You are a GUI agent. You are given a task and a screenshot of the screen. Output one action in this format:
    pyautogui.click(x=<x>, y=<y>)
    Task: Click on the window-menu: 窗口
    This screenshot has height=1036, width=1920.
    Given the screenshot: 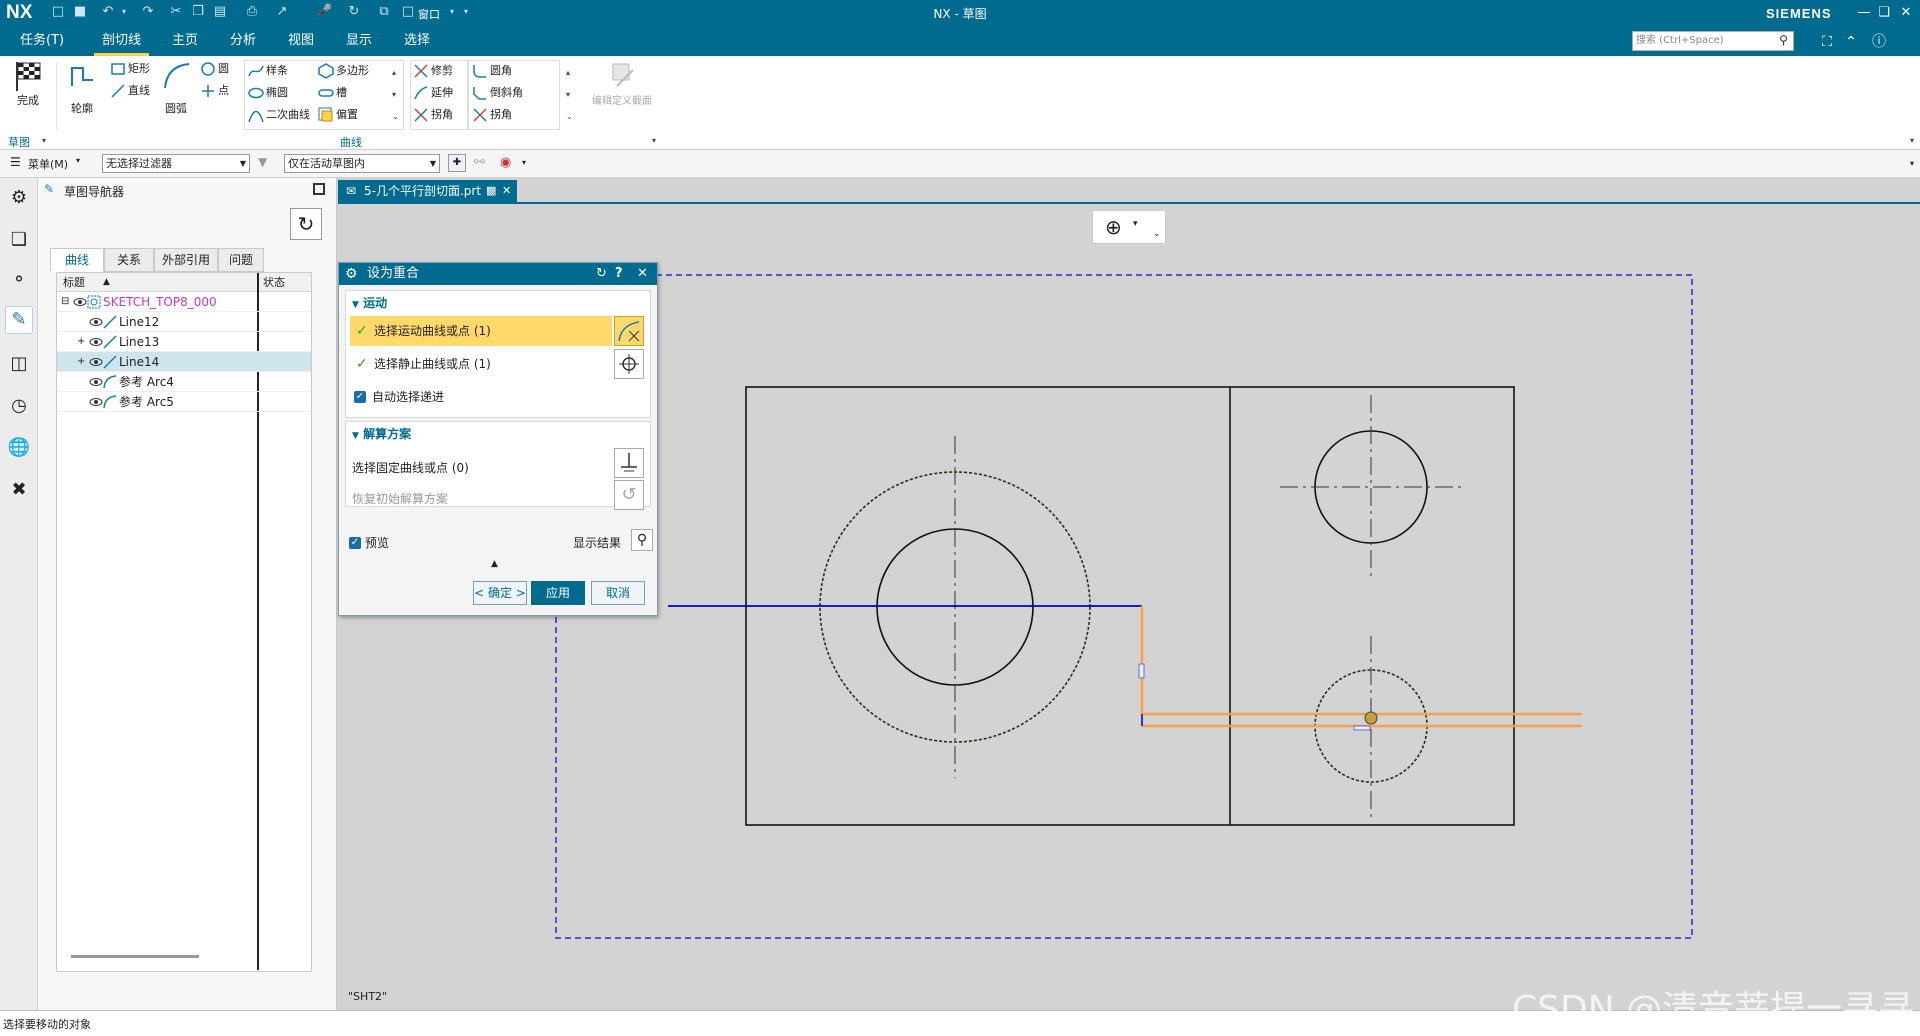 What is the action you would take?
    pyautogui.click(x=429, y=14)
    